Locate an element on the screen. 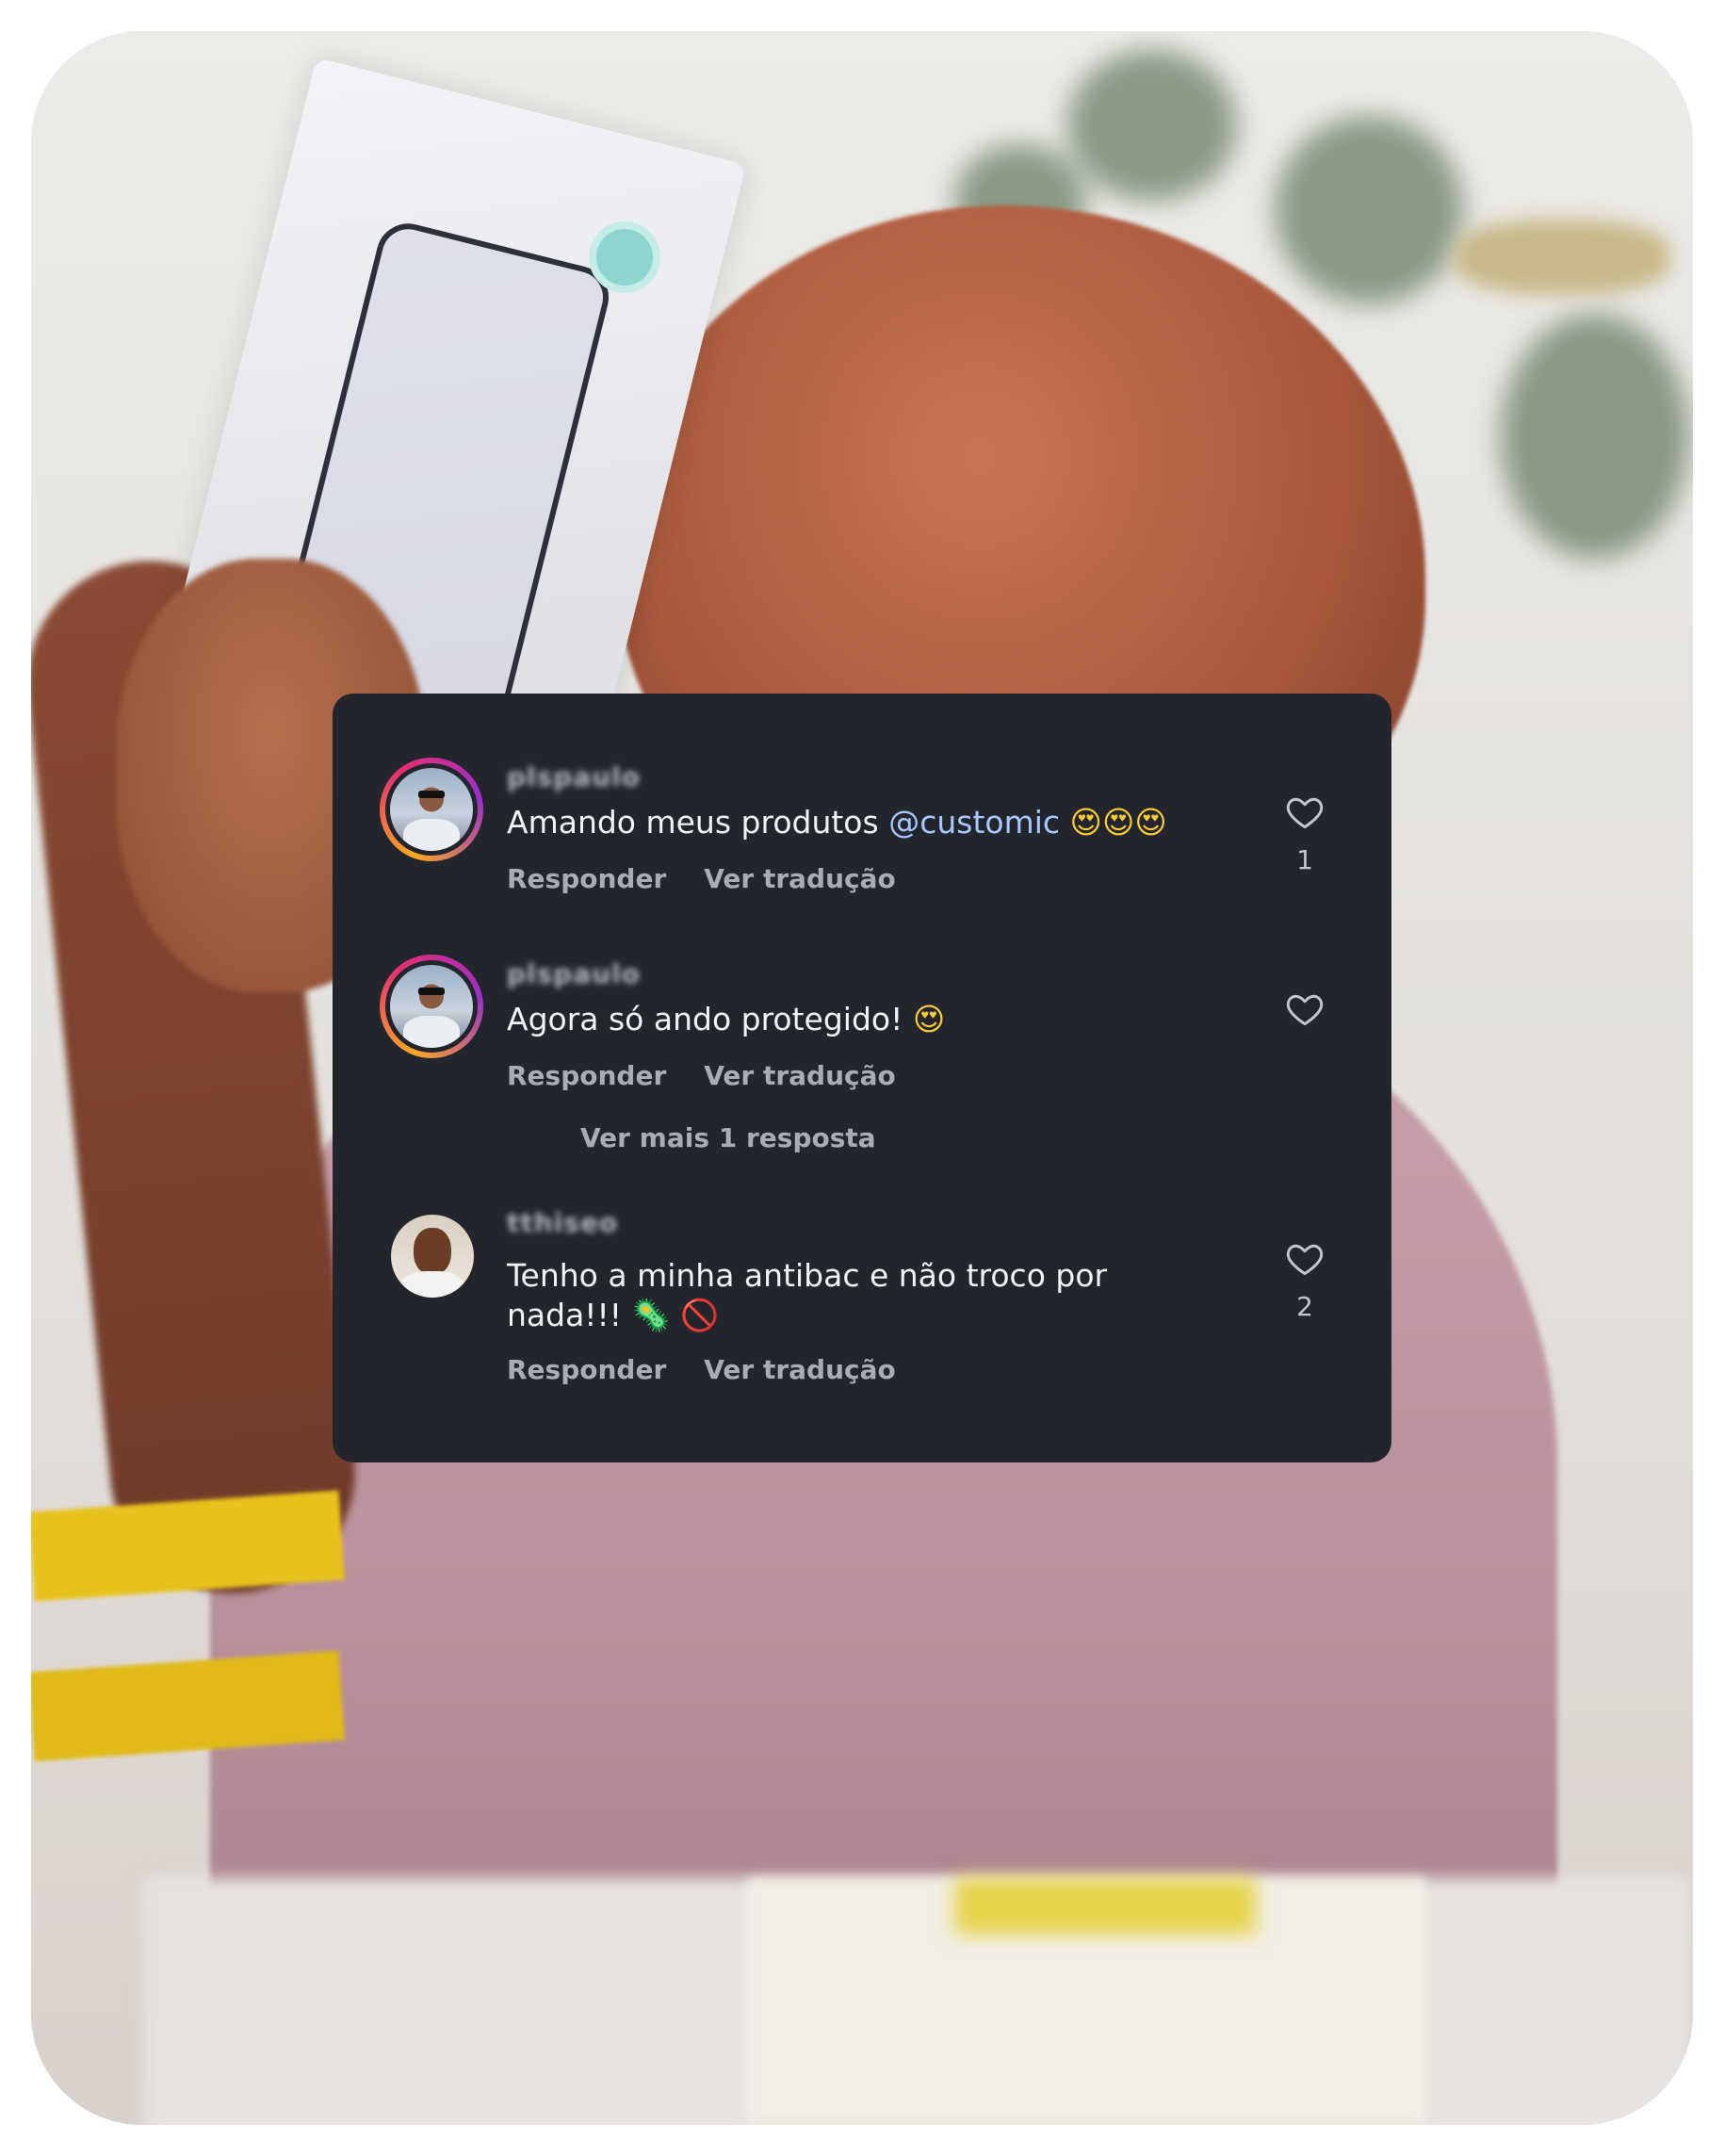 This screenshot has width=1724, height=2156. view-more-replies-button: Ver mais 1 resposta is located at coordinates (728, 1137).